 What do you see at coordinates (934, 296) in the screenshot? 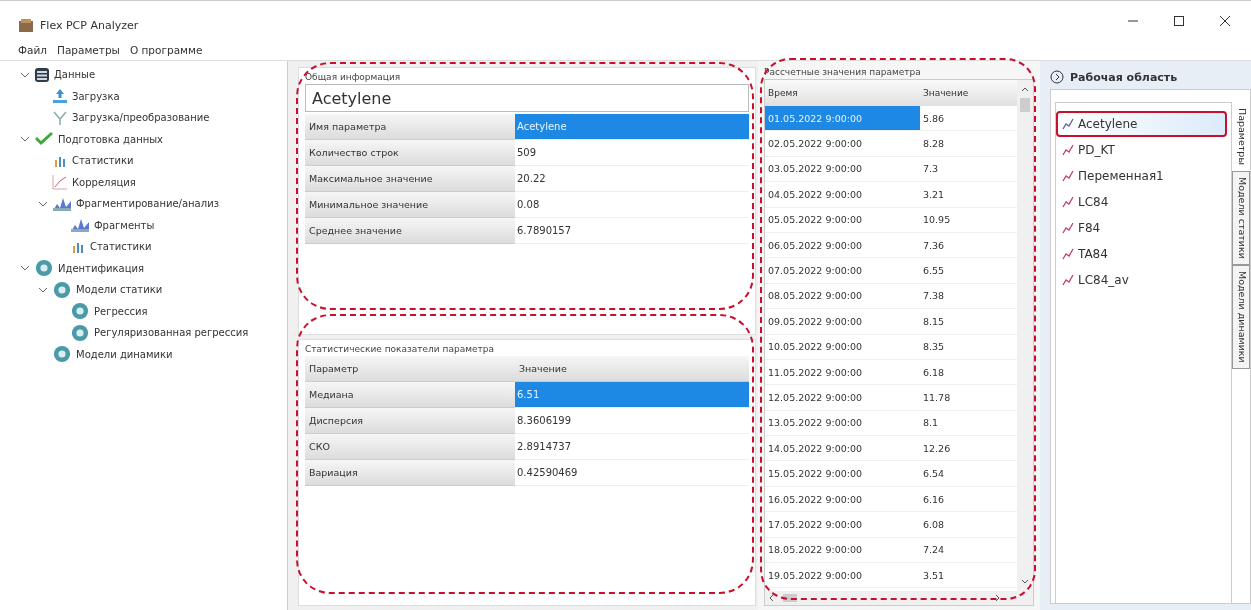
I see `table-cell-text: 7.38` at bounding box center [934, 296].